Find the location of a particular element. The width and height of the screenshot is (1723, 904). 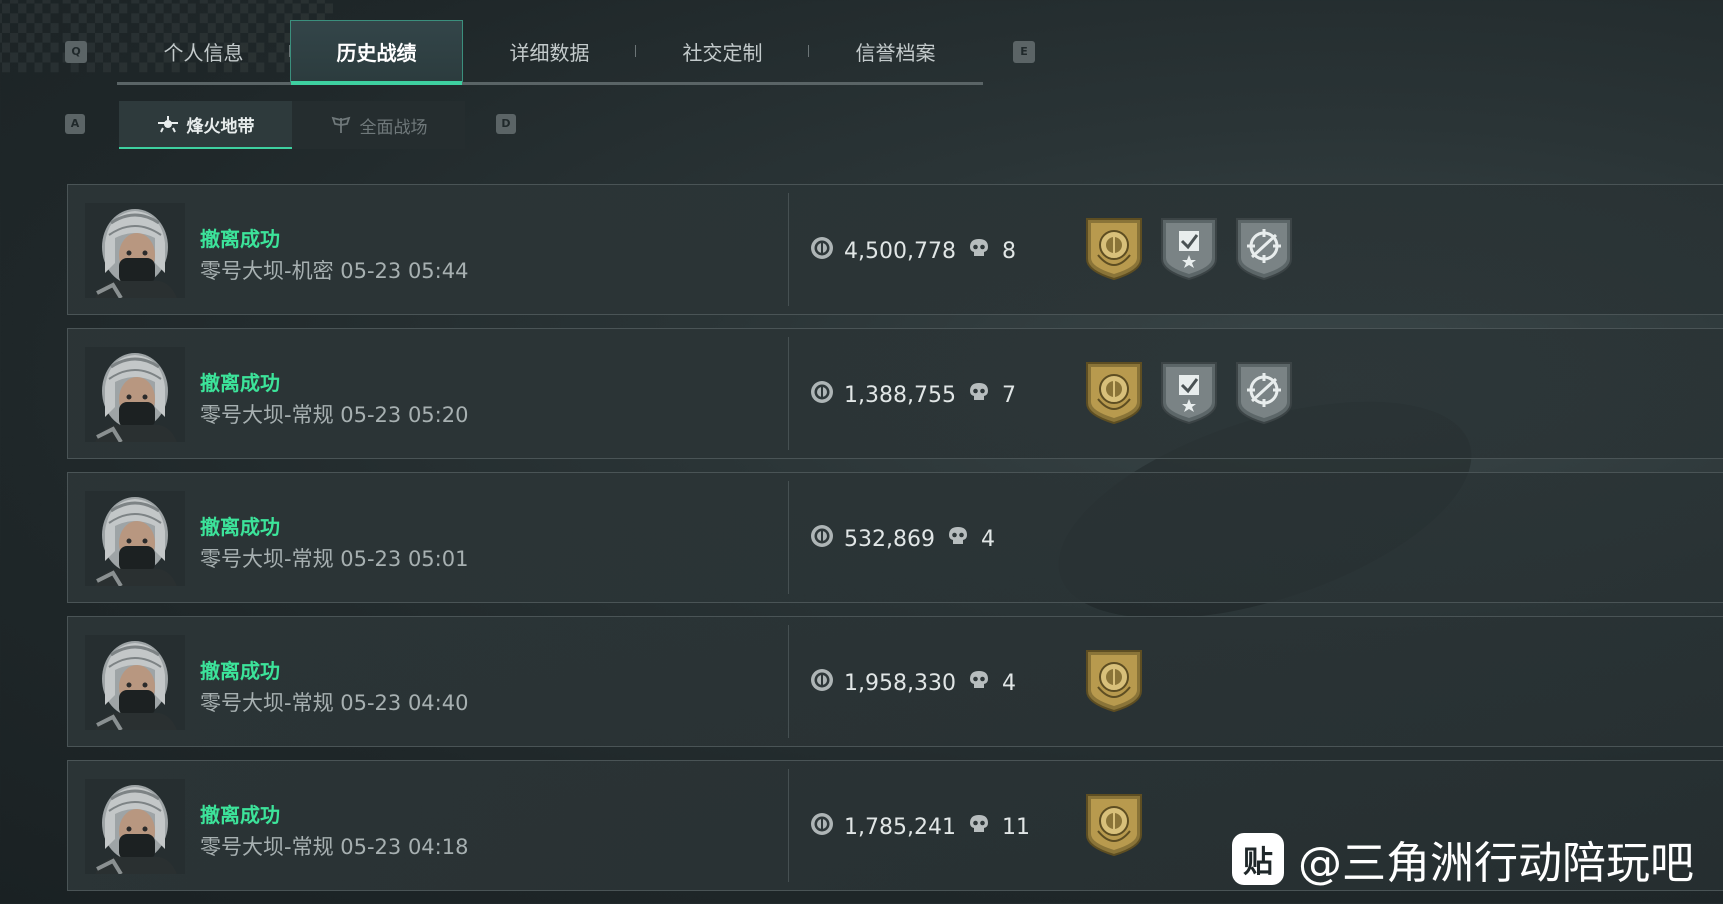

kill-count: 8 is located at coordinates (1008, 251).